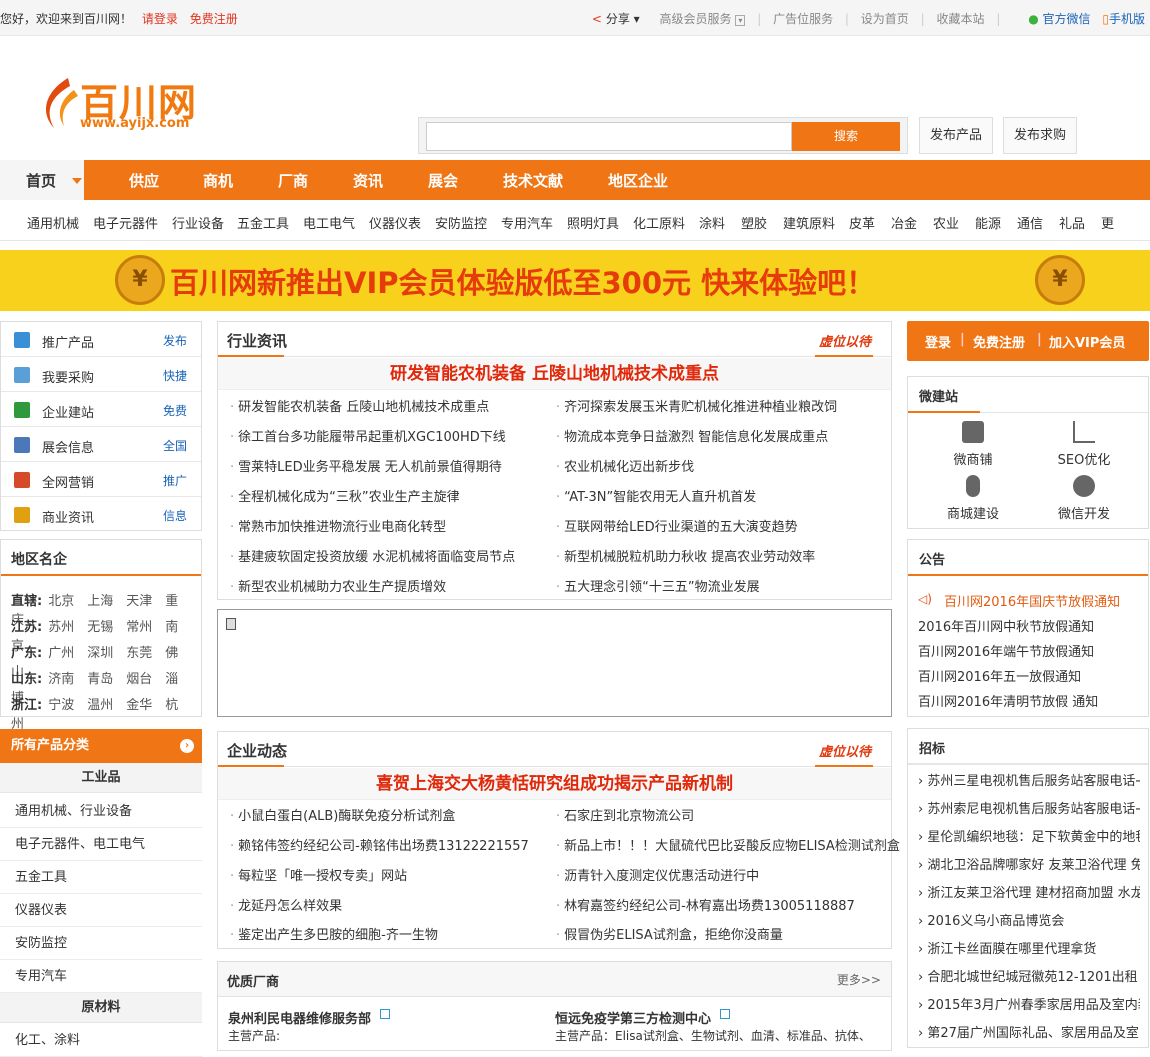 This screenshot has width=1150, height=1057. I want to click on bid-link: › 苏州三星电视机售后服务站客服电话→, so click(1029, 779).